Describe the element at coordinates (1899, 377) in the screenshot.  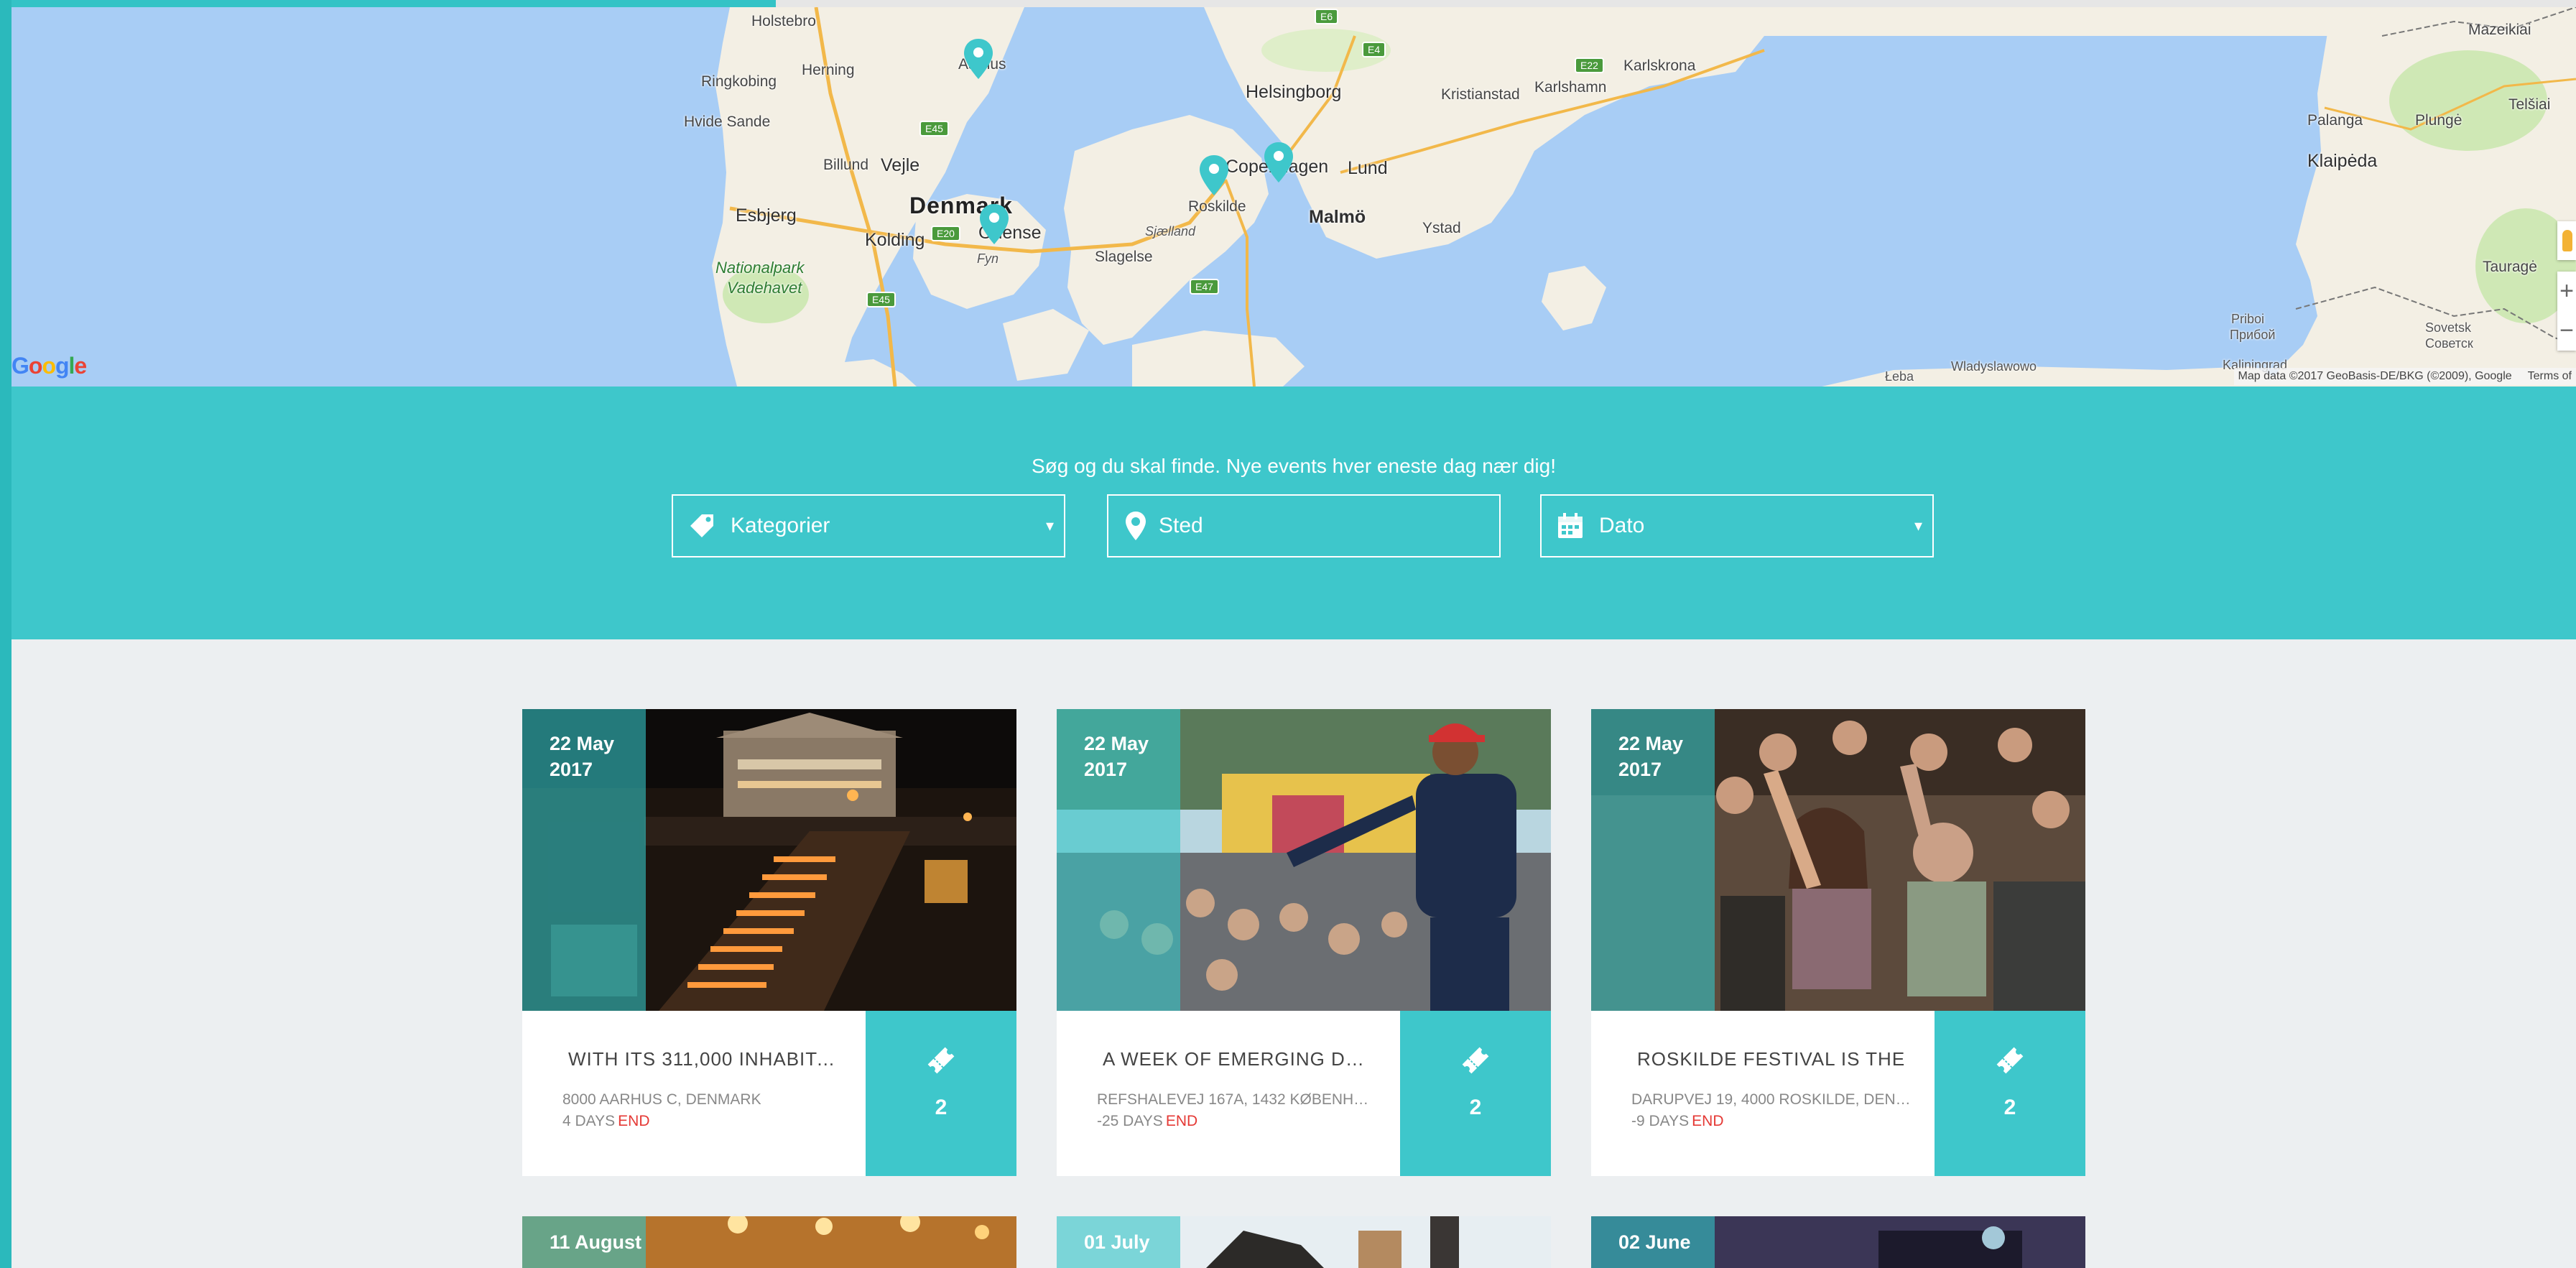
I see `map-label-leba: Łeba` at that location.